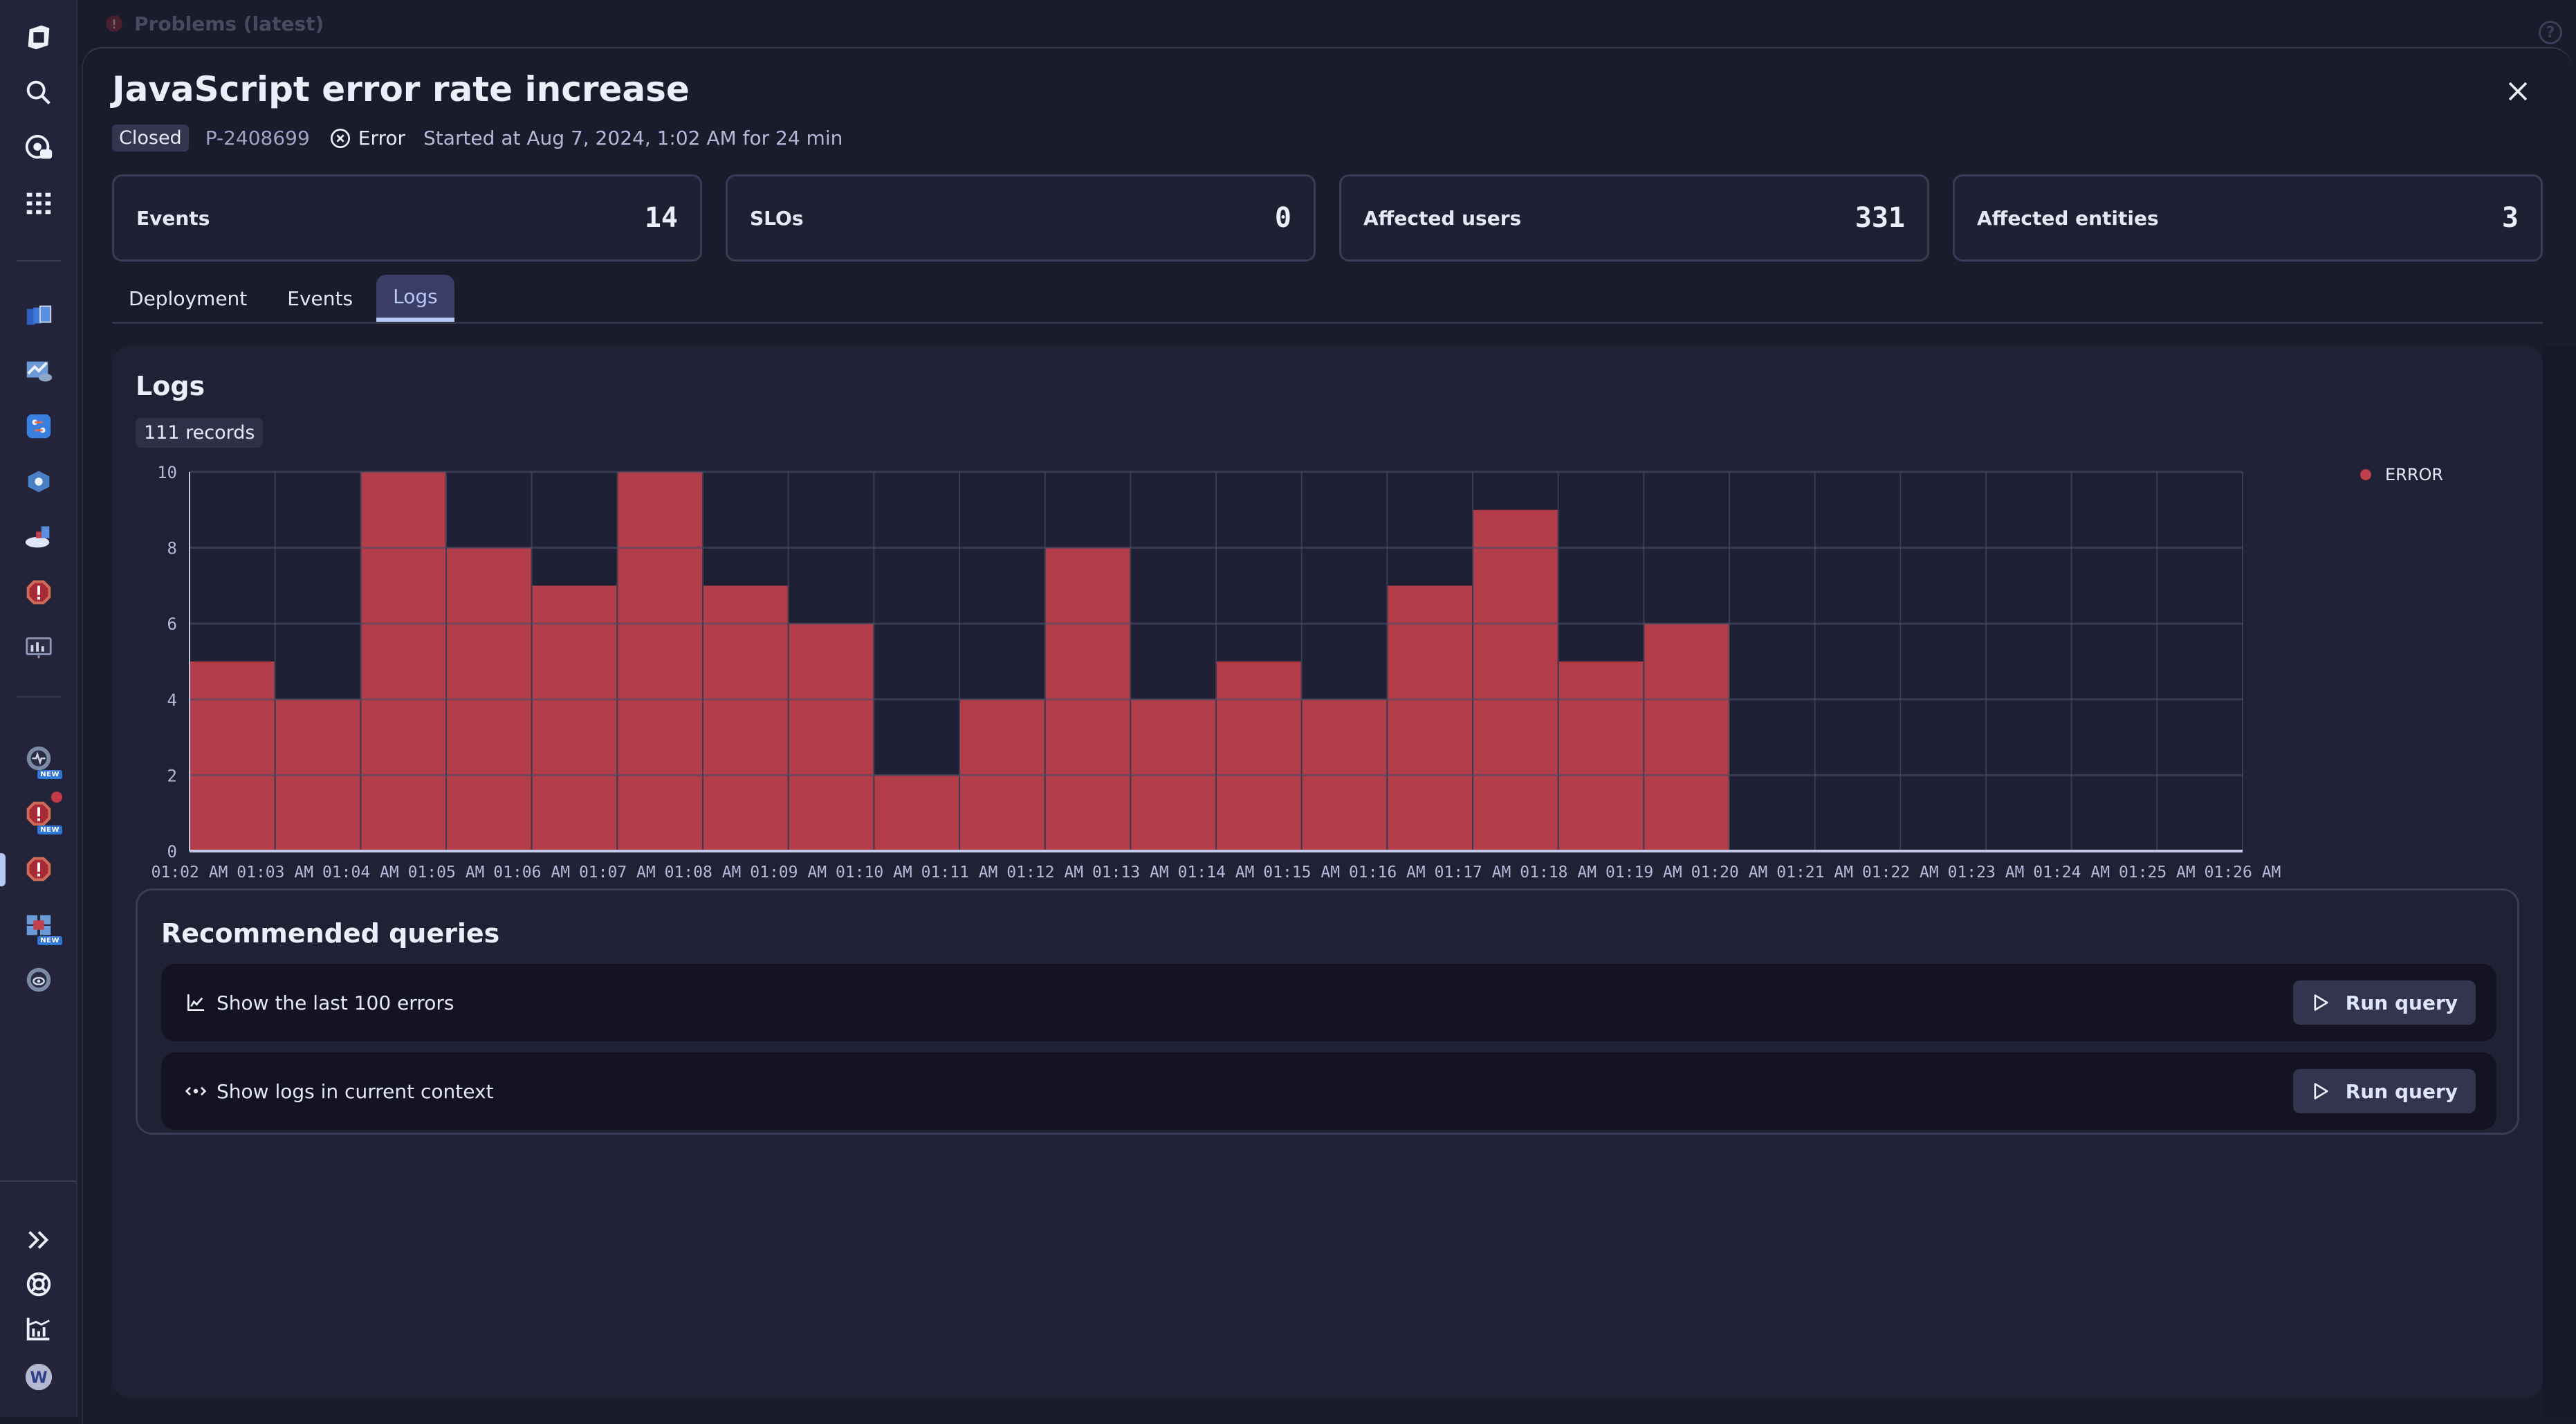 The width and height of the screenshot is (2576, 1424). What do you see at coordinates (407, 218) in the screenshot?
I see `card-events: Events 14` at bounding box center [407, 218].